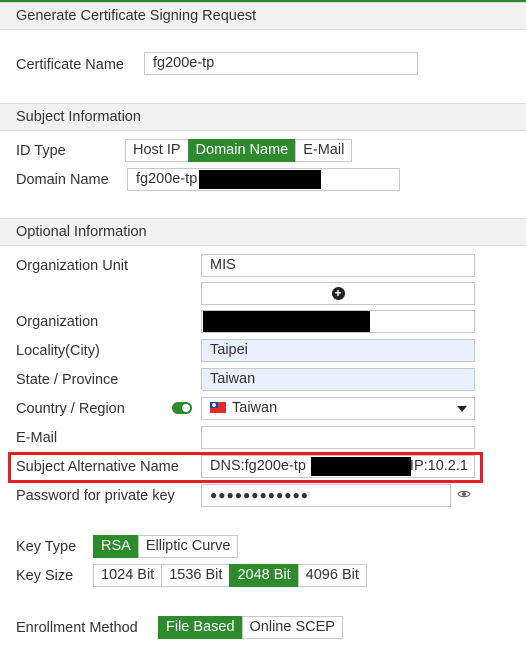 The image size is (526, 655). What do you see at coordinates (70, 409) in the screenshot?
I see `country-region-label: Country / Region` at bounding box center [70, 409].